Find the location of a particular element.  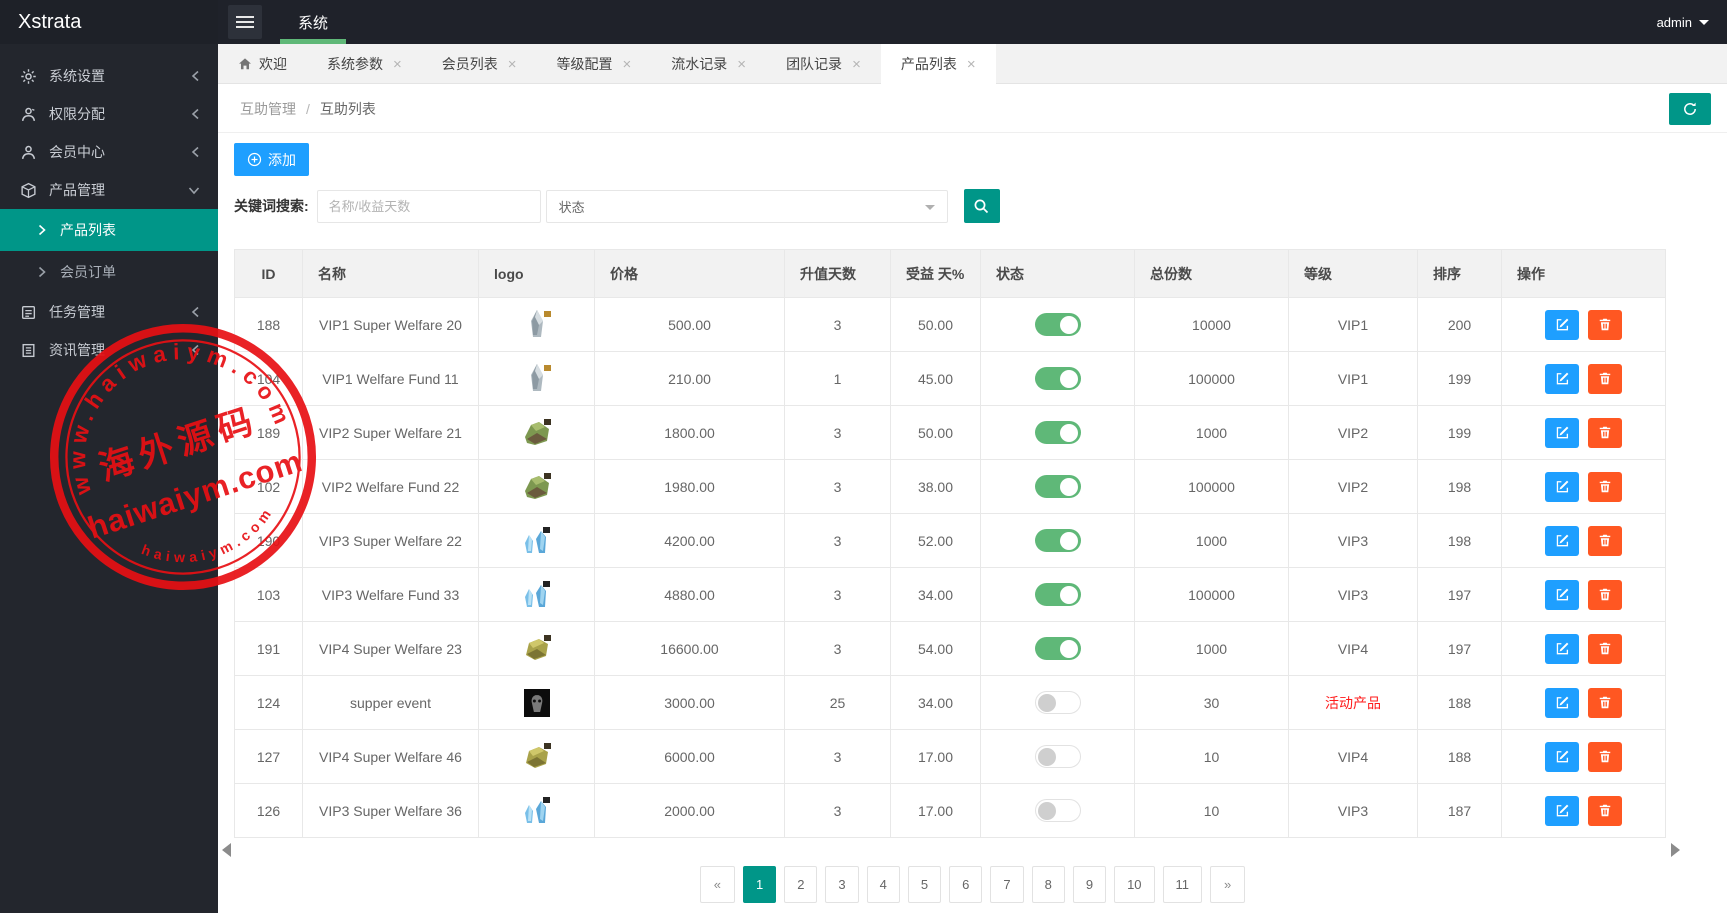

cell-price: 1980.00 is located at coordinates (689, 486).